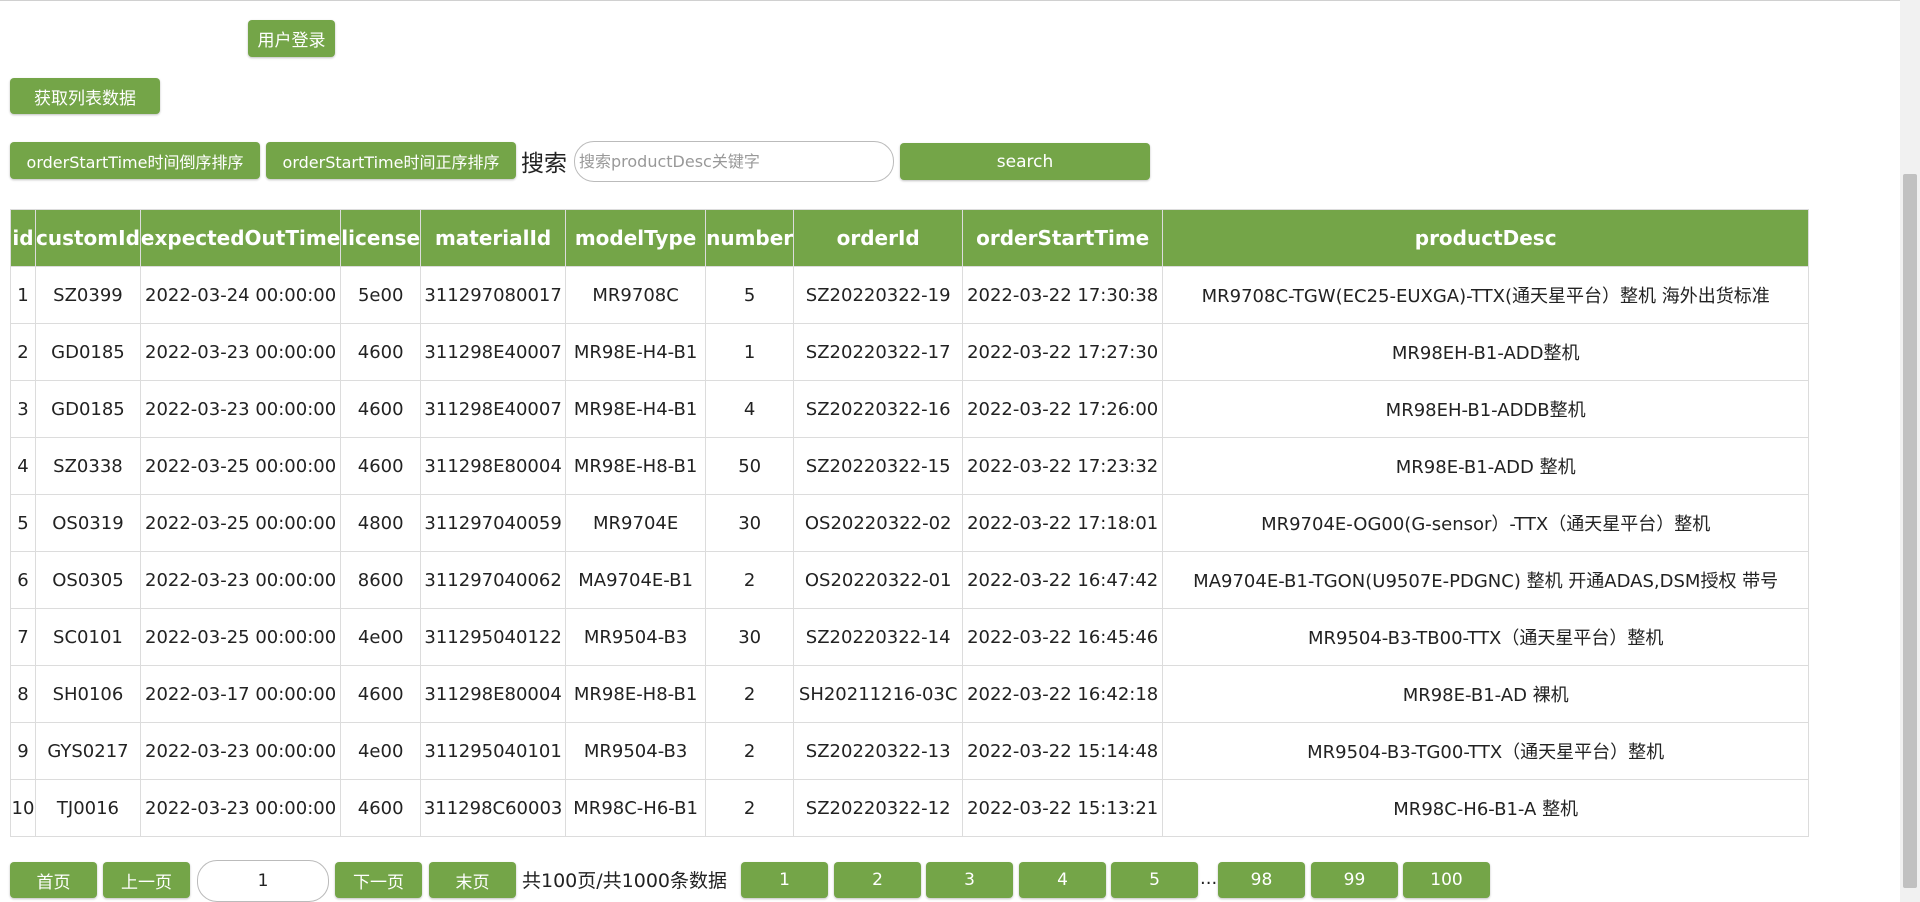 This screenshot has width=1920, height=902. What do you see at coordinates (1063, 694) in the screenshot?
I see `cell-orderstarttime: 2022-03-22 16:42:18` at bounding box center [1063, 694].